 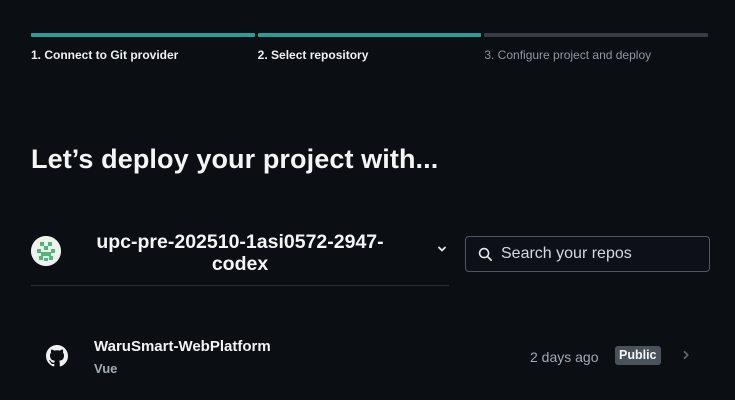 I want to click on search-icon, so click(x=485, y=254).